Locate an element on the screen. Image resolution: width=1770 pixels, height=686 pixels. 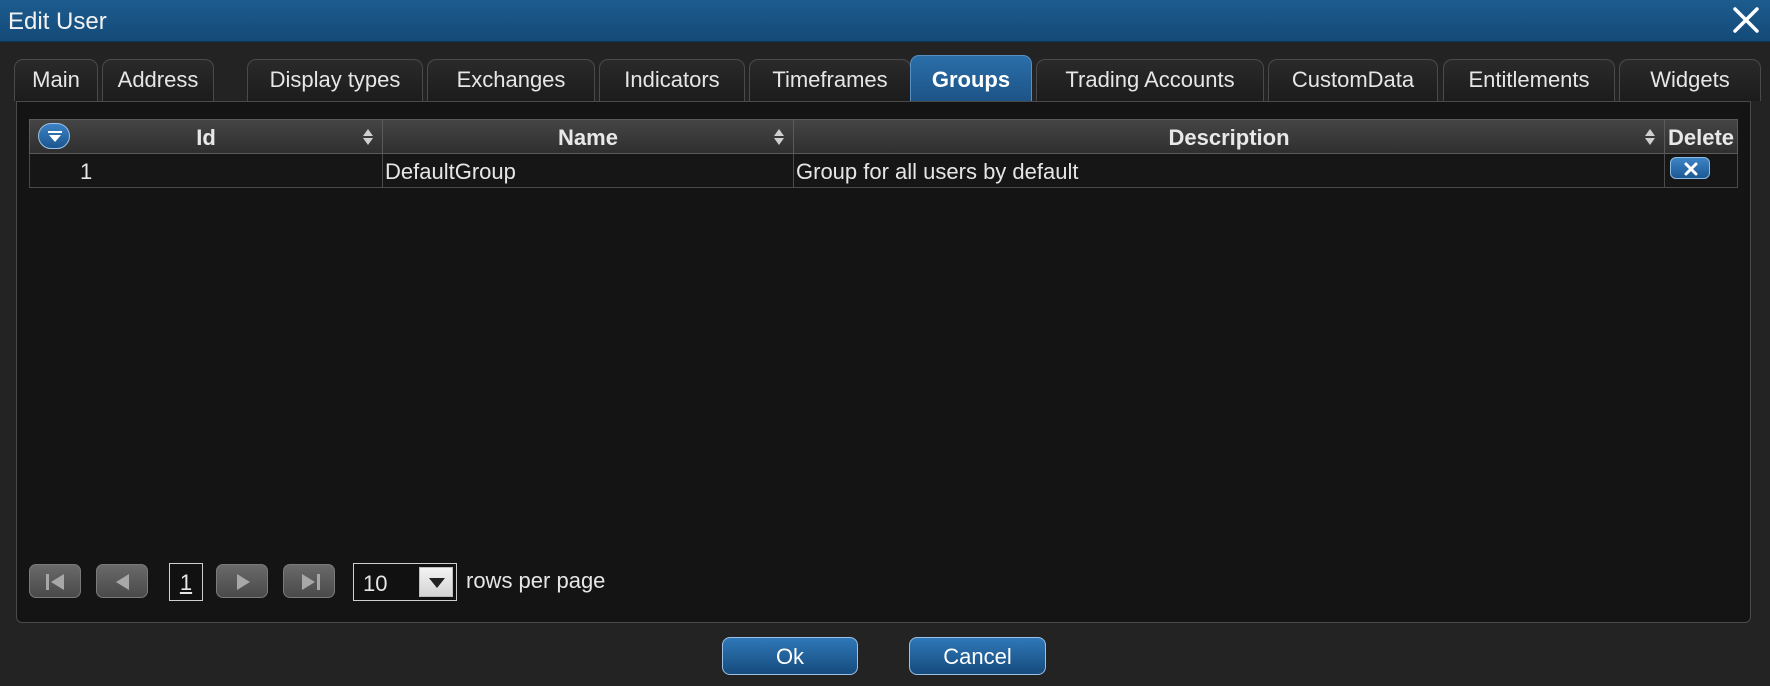
cell-name: DefaultGroup is located at coordinates (588, 170).